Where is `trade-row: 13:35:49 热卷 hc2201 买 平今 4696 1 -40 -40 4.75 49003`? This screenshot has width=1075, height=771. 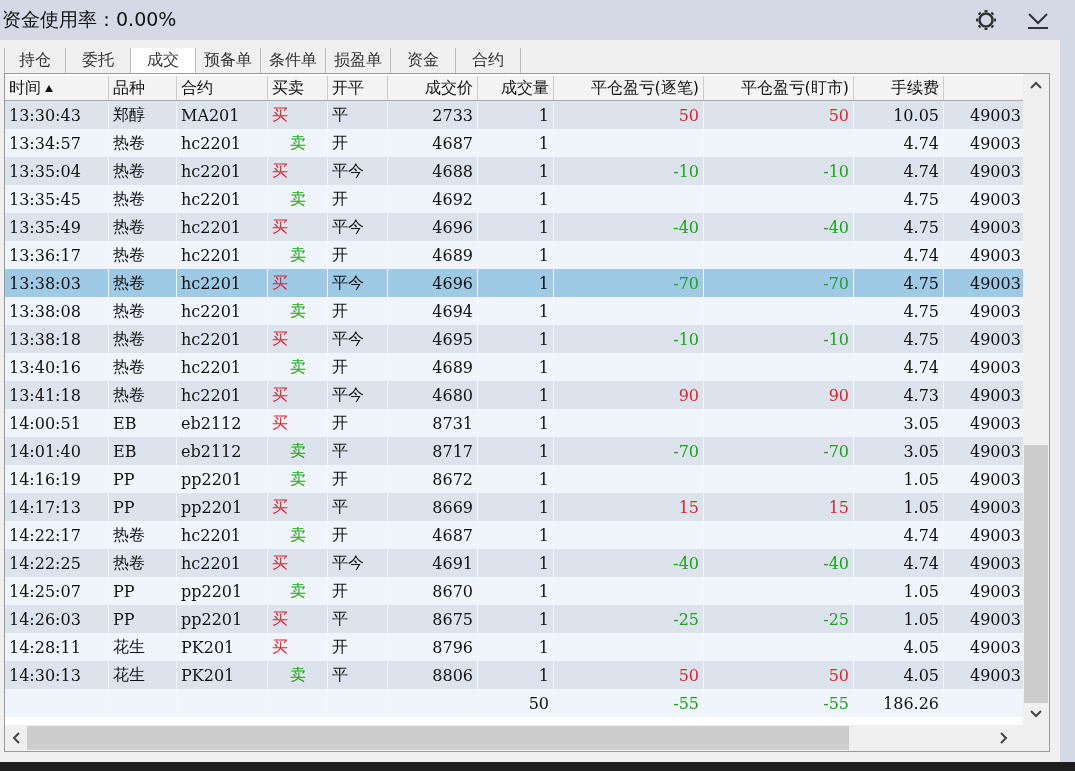 trade-row: 13:35:49 热卷 hc2201 买 平今 4696 1 -40 -40 4.75 49003 is located at coordinates (514, 227).